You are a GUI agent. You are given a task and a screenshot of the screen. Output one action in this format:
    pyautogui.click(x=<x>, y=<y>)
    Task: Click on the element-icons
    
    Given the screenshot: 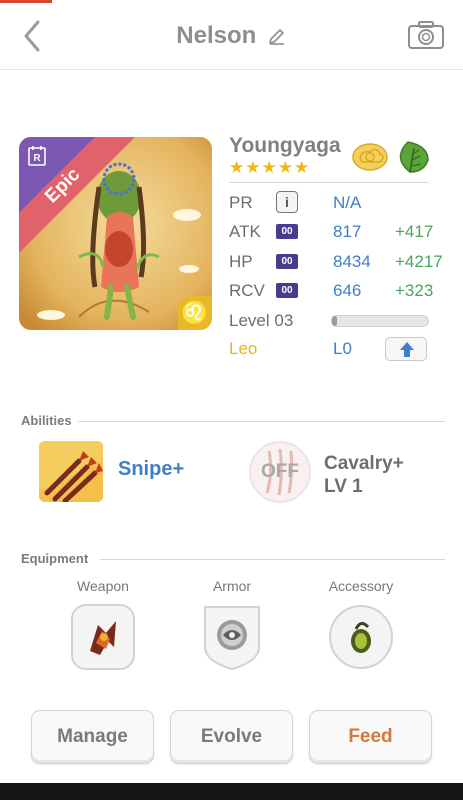 What is the action you would take?
    pyautogui.click(x=390, y=157)
    